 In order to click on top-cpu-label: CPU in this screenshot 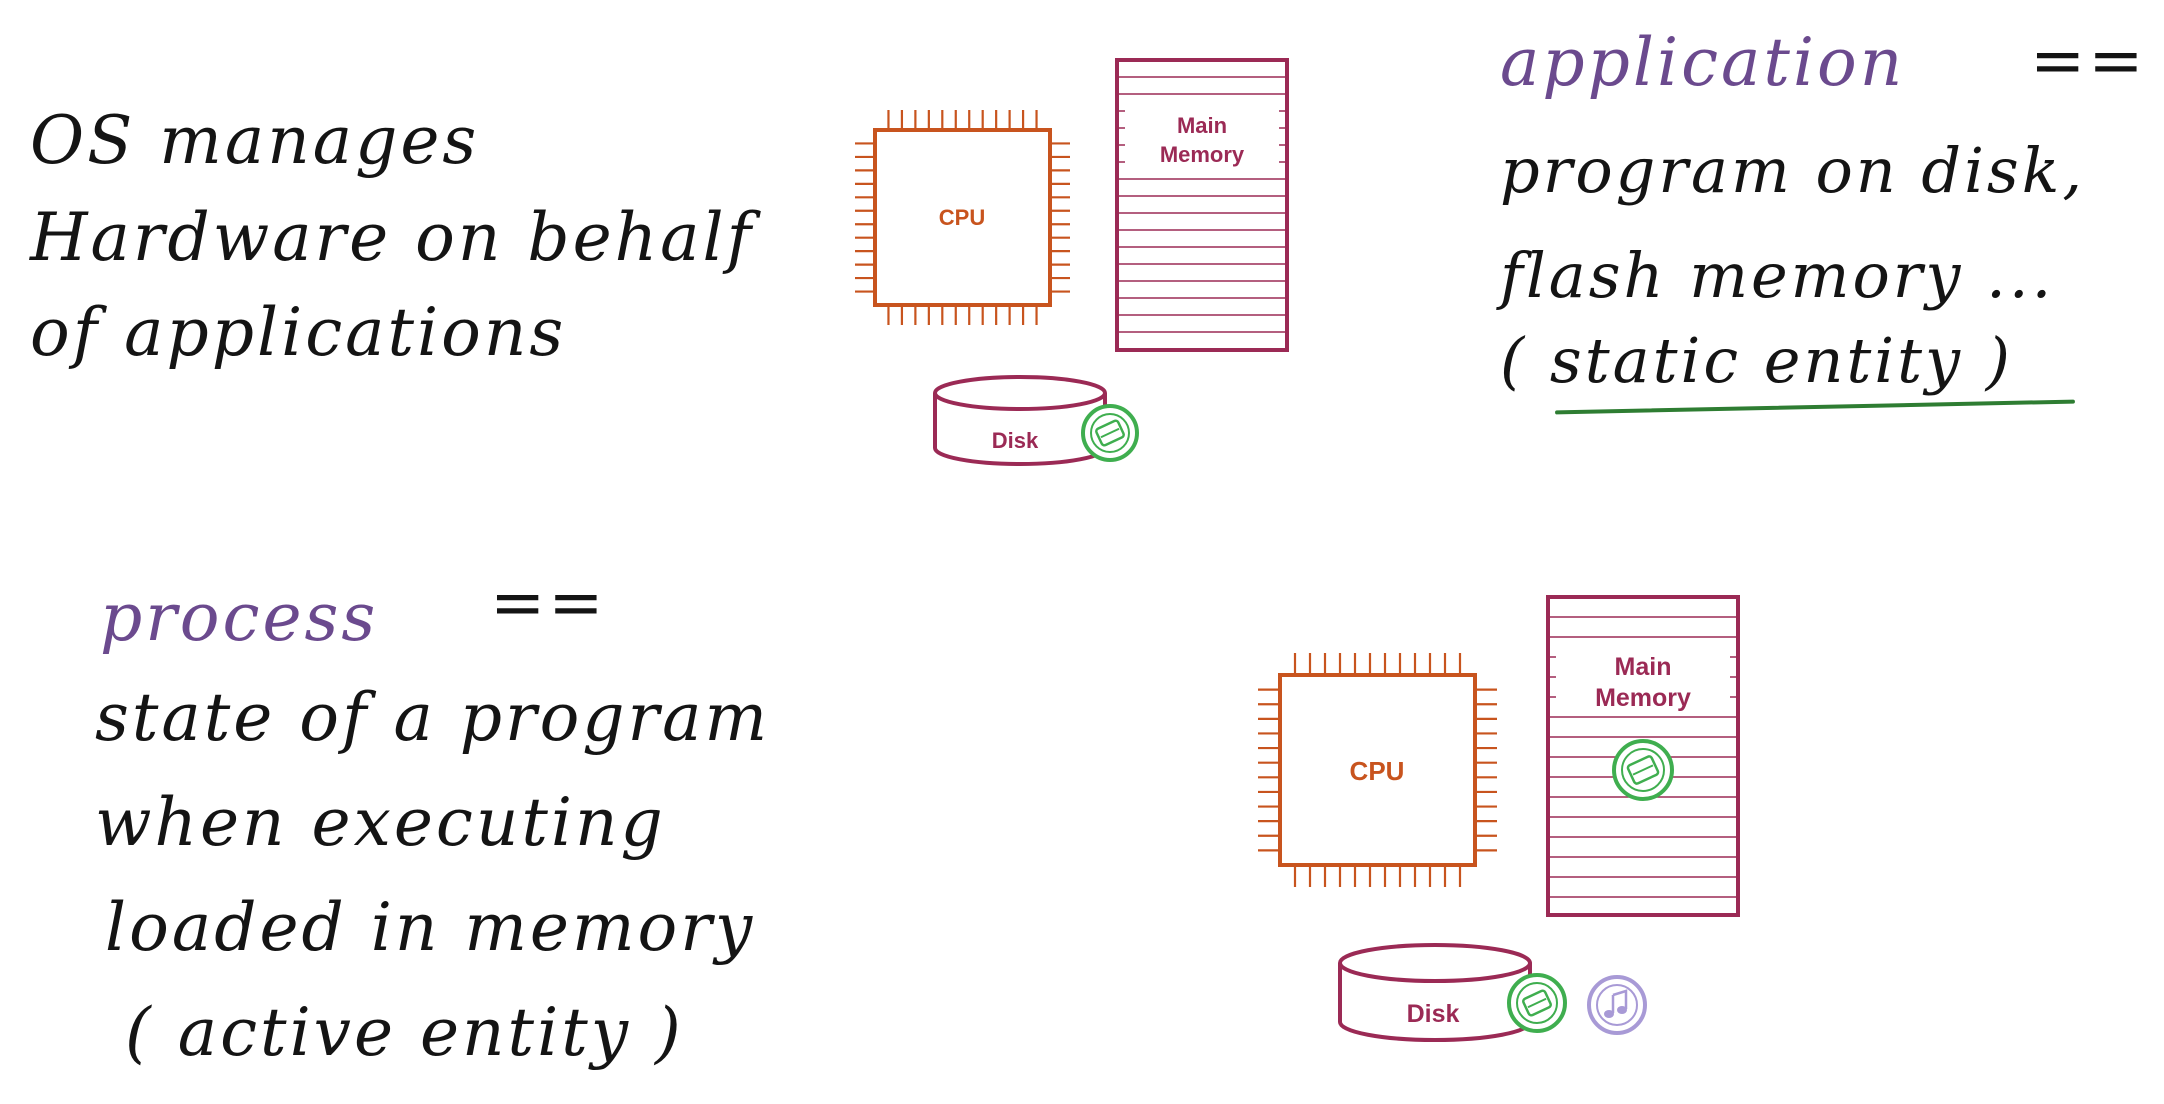, I will do `click(962, 217)`.